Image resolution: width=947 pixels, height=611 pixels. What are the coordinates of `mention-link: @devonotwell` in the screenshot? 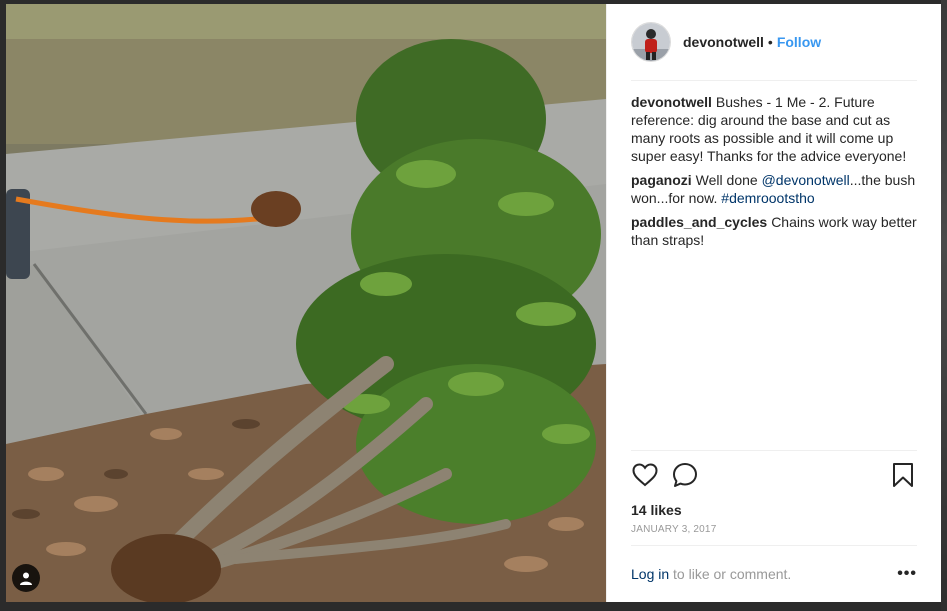 It's located at (806, 180).